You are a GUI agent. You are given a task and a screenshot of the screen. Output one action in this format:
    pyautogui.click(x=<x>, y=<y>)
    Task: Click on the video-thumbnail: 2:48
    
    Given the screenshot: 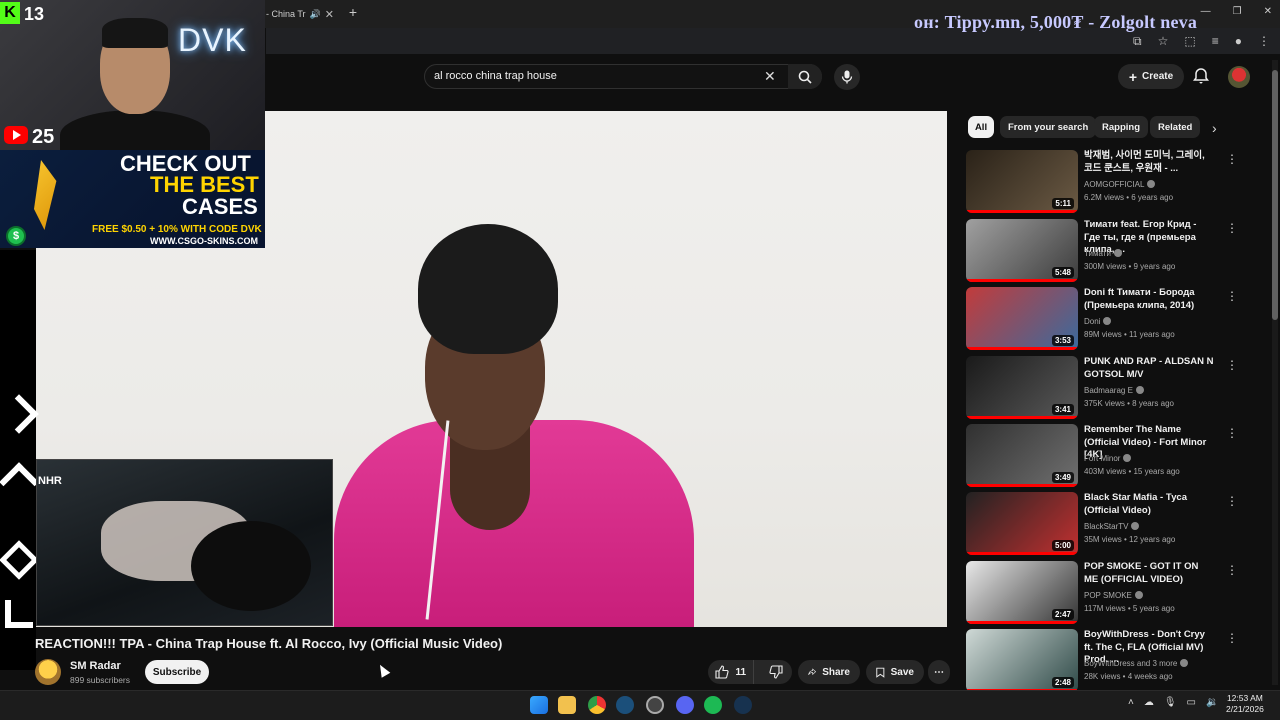 What is the action you would take?
    pyautogui.click(x=1022, y=660)
    